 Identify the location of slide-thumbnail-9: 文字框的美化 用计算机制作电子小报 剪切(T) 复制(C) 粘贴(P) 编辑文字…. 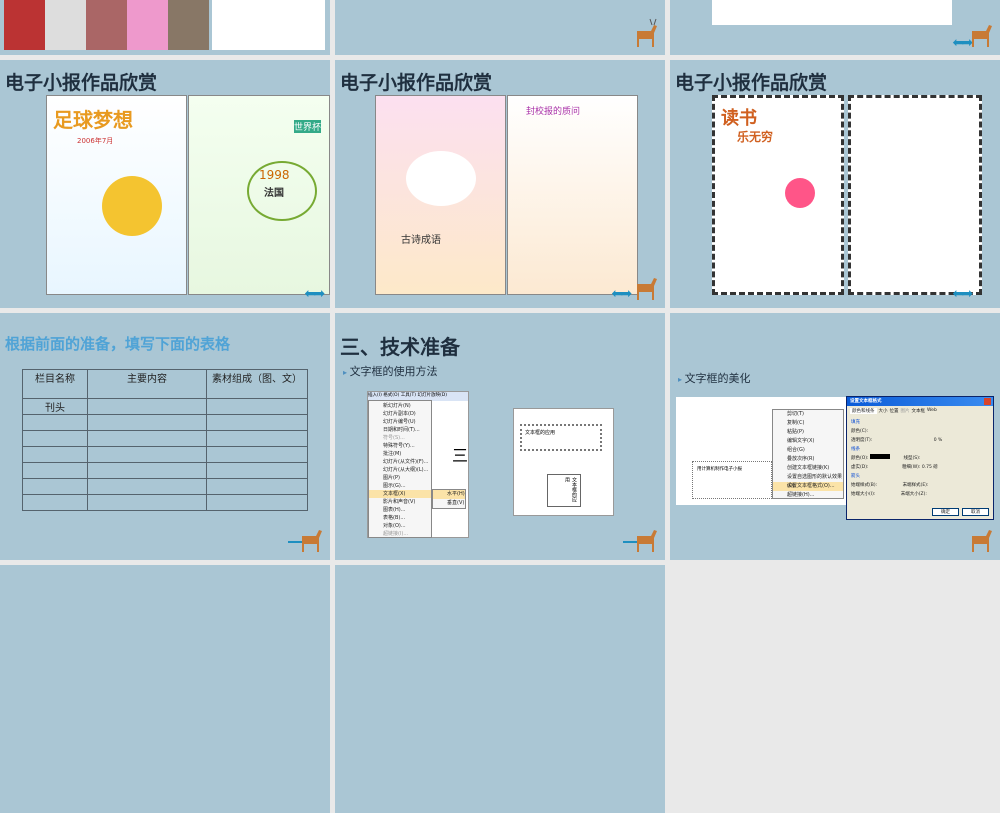
(835, 436).